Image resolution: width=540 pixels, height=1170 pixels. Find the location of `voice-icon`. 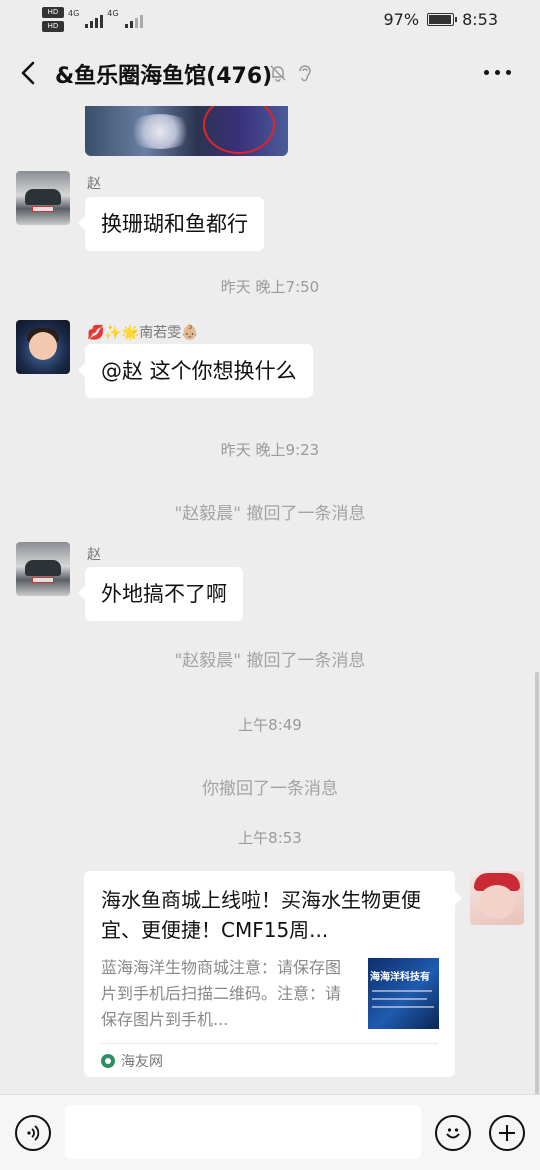

voice-icon is located at coordinates (33, 1133).